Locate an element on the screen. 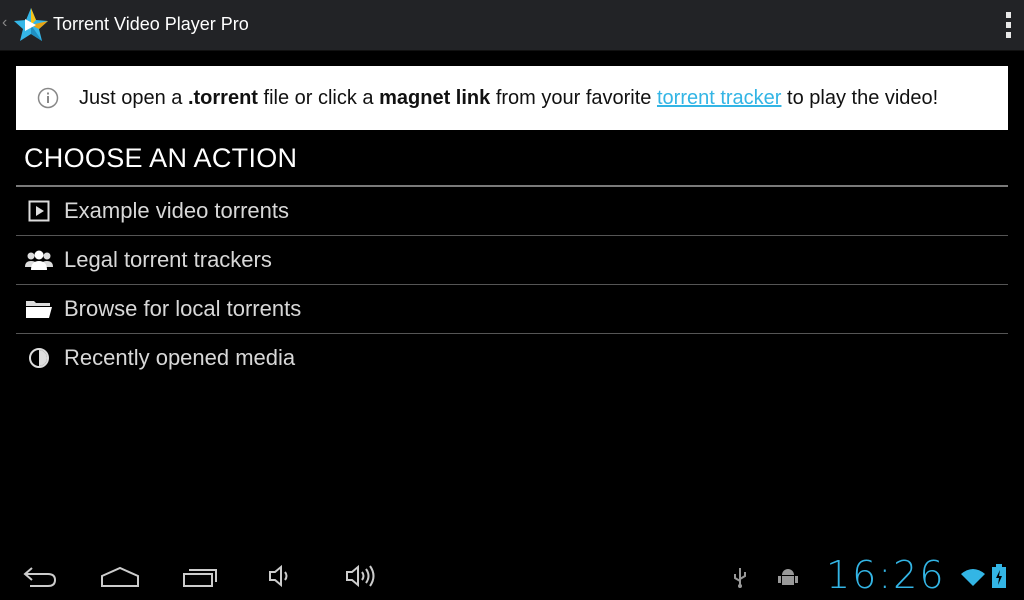  torrent-tracker-link: torrent tracker is located at coordinates (719, 98).